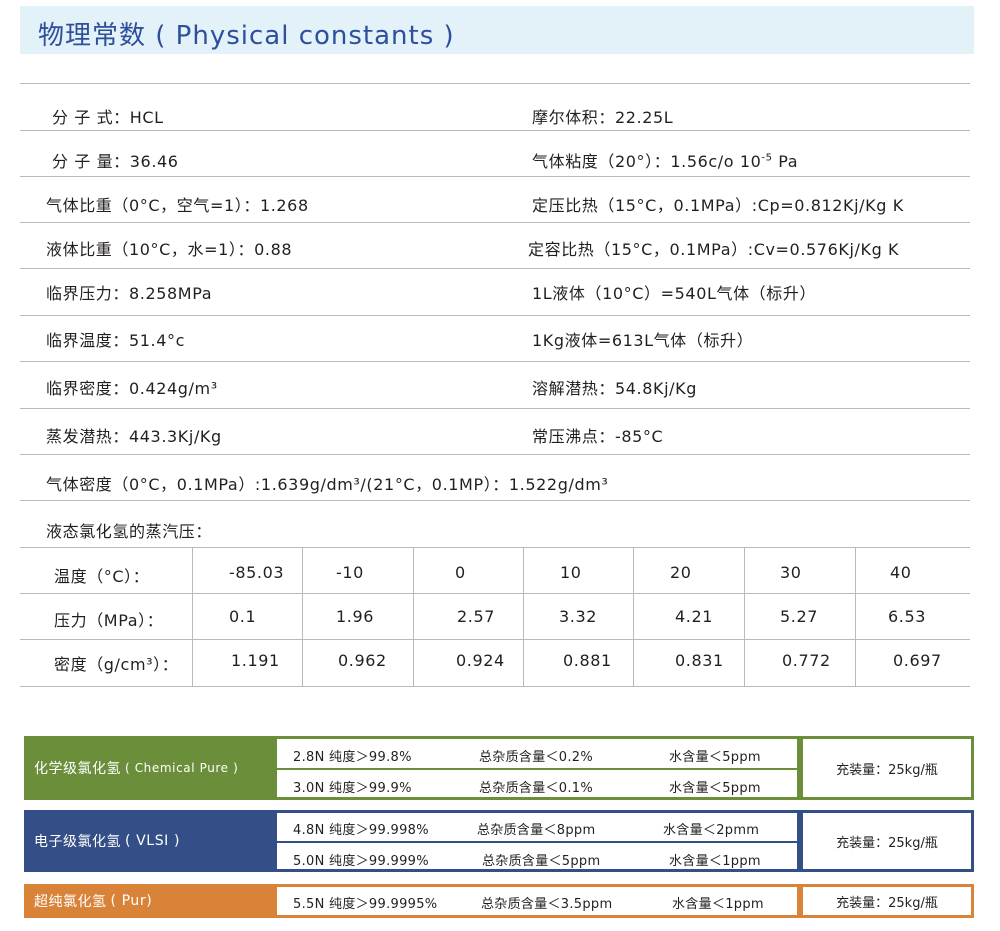  What do you see at coordinates (907, 616) in the screenshot?
I see `table-cell: 6.53` at bounding box center [907, 616].